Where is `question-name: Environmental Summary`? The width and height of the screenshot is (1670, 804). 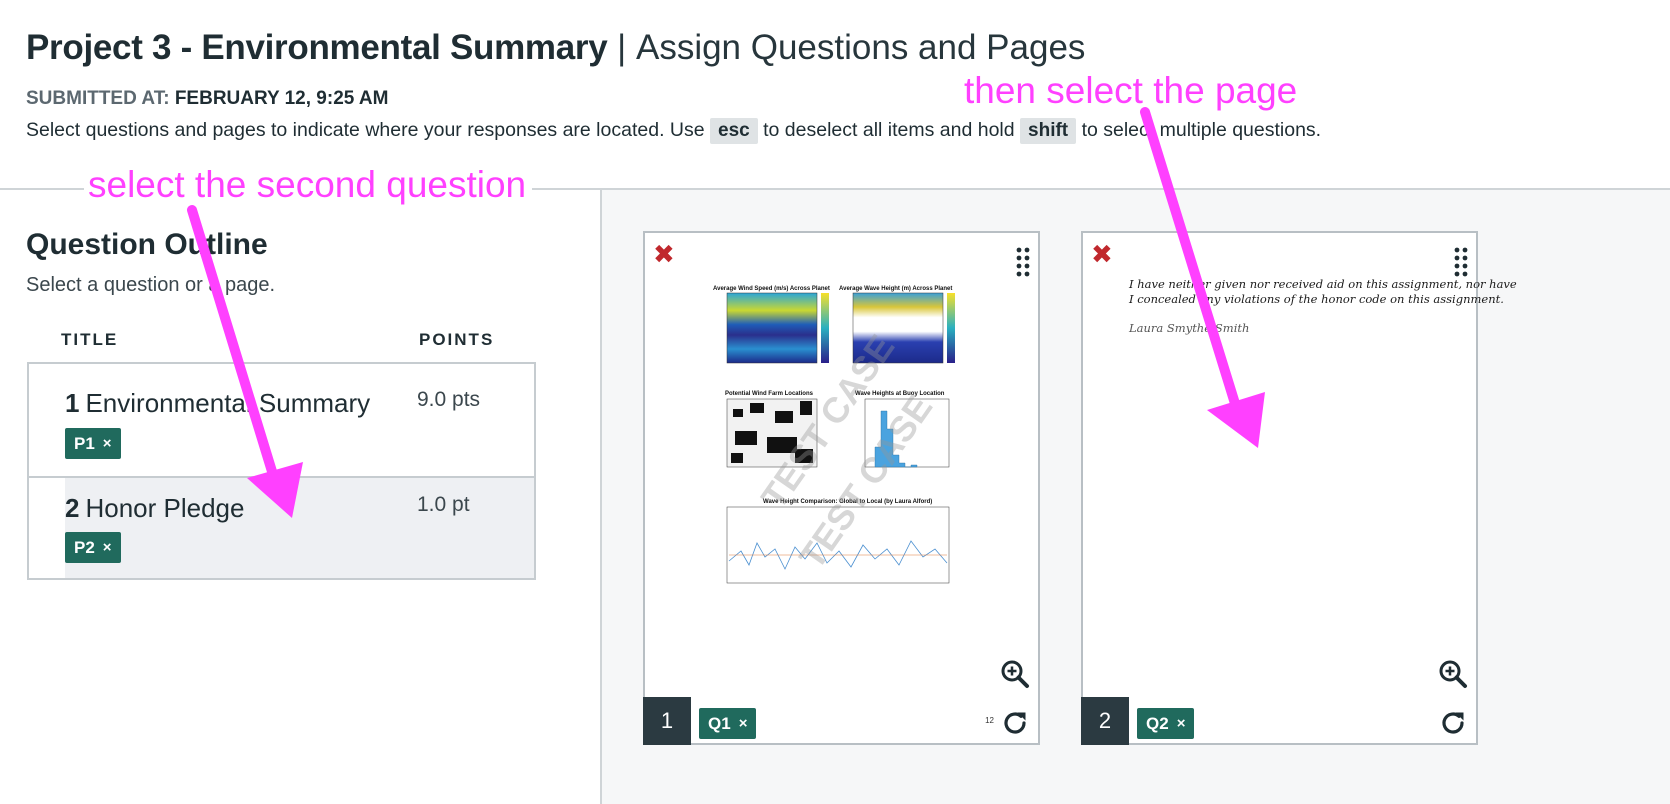 question-name: Environmental Summary is located at coordinates (228, 403).